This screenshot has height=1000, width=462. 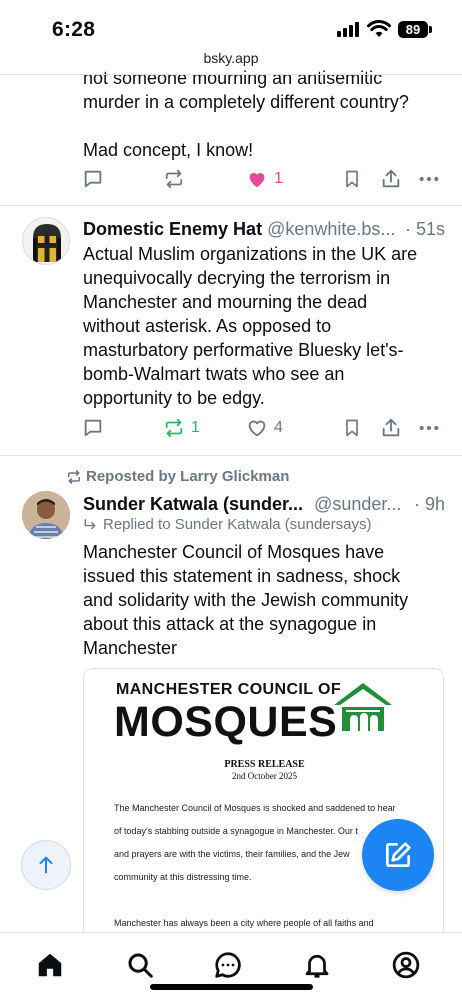 I want to click on text-line: bomb-Walmart twats who see an, so click(x=214, y=374).